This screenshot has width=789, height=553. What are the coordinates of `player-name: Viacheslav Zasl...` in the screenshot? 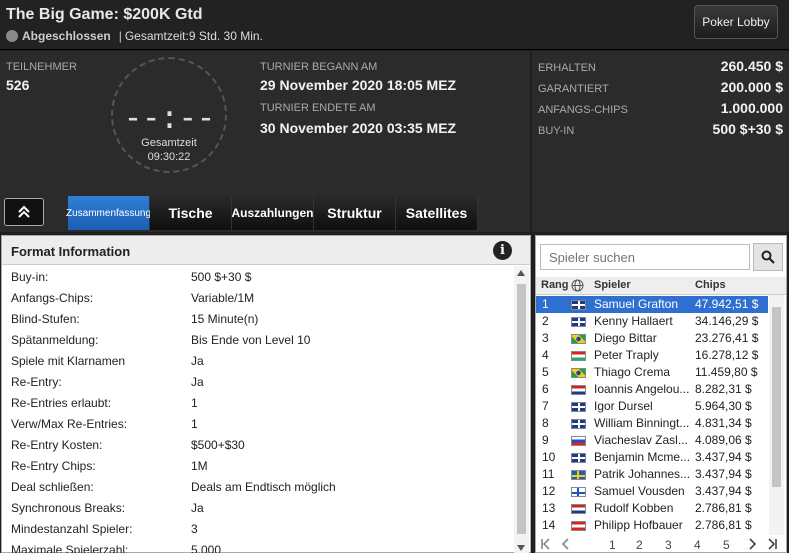 It's located at (641, 440).